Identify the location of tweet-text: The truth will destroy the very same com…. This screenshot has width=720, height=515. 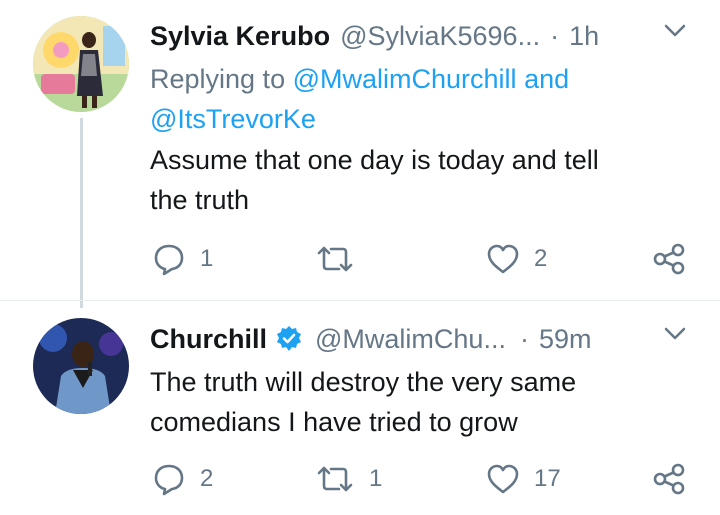
(420, 402).